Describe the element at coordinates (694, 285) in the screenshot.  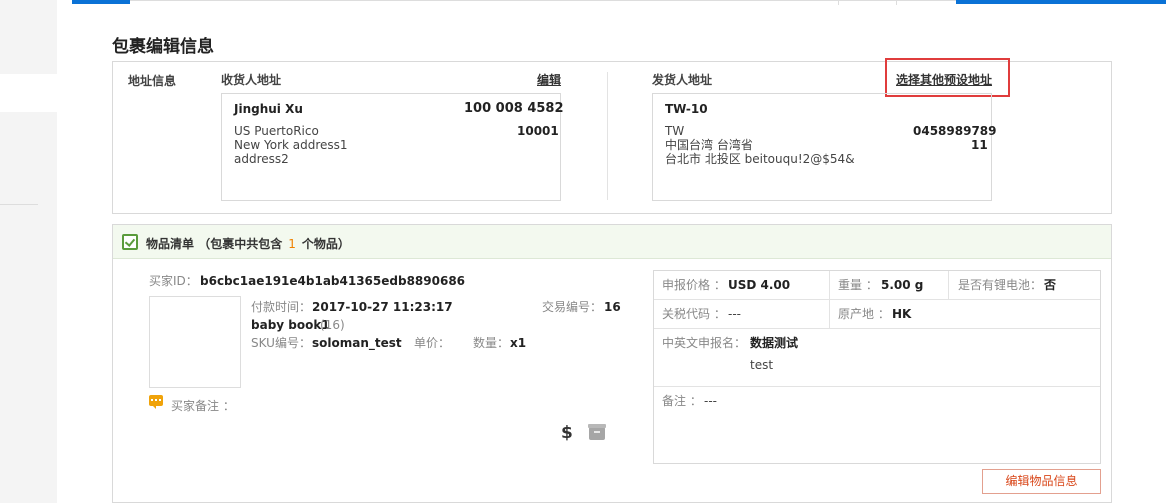
I see `declared-value-label: 申报价格 ：` at that location.